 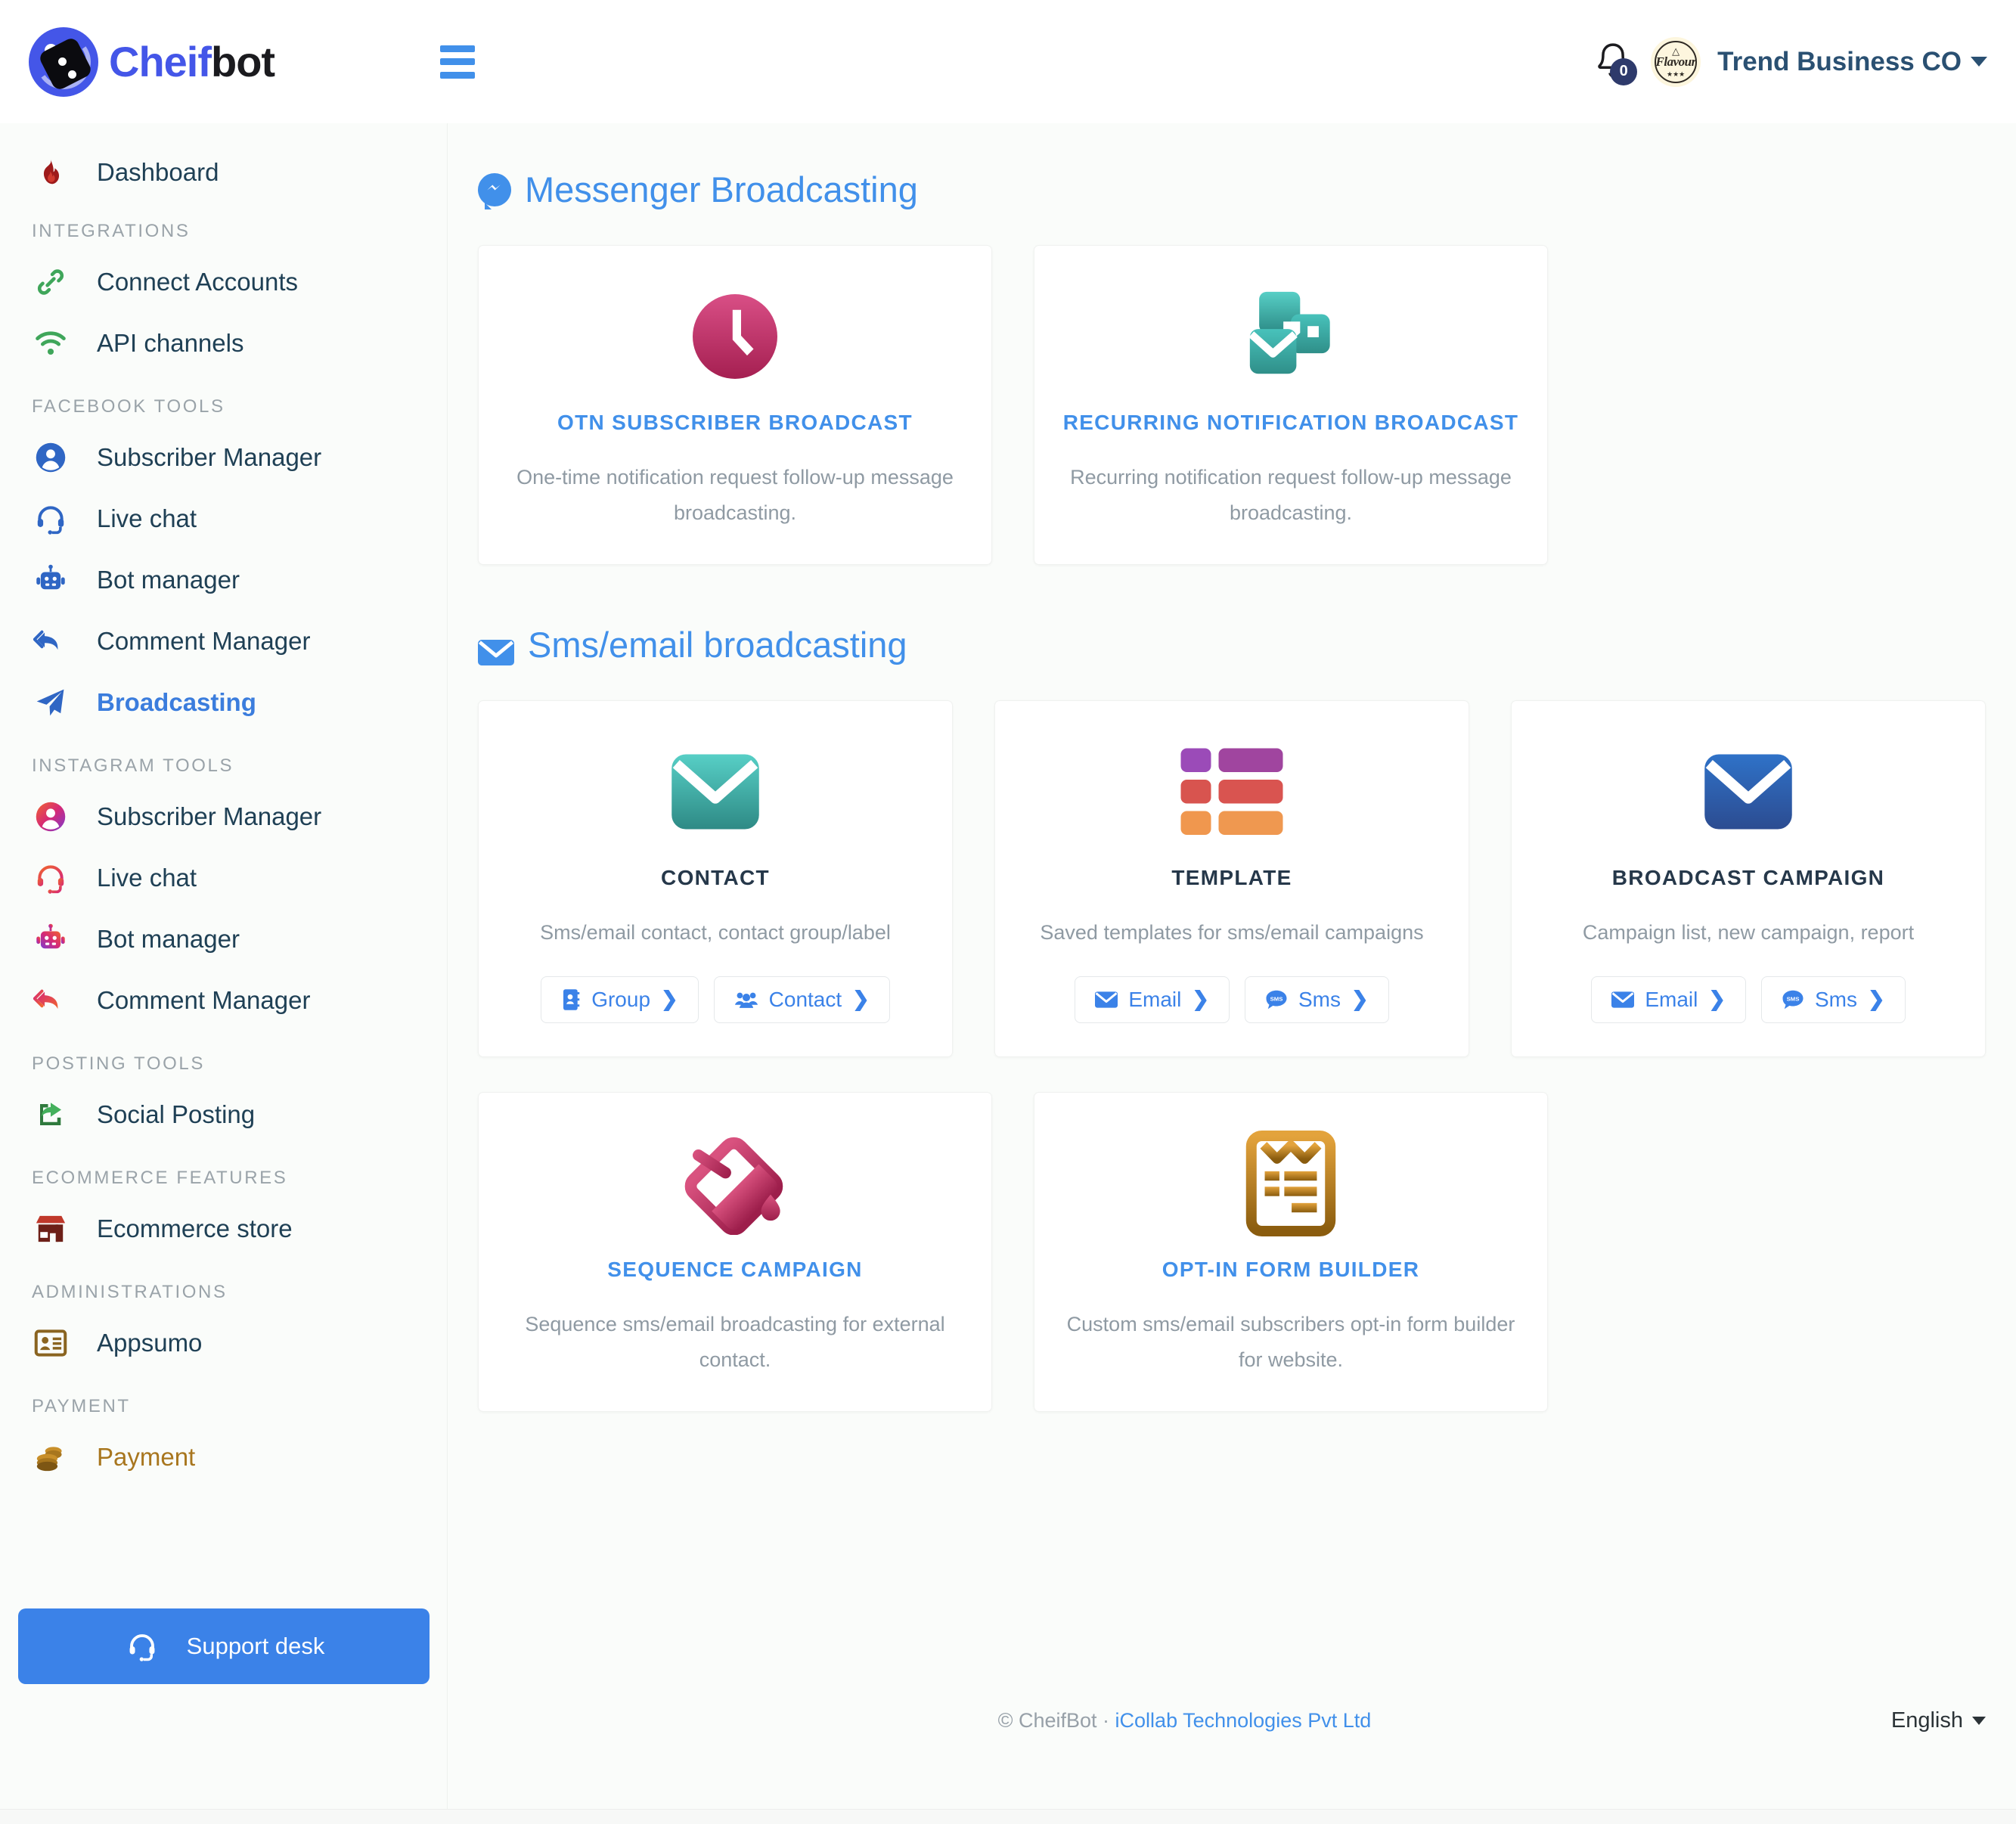 What do you see at coordinates (715, 791) in the screenshot?
I see `teal-envelope-icon` at bounding box center [715, 791].